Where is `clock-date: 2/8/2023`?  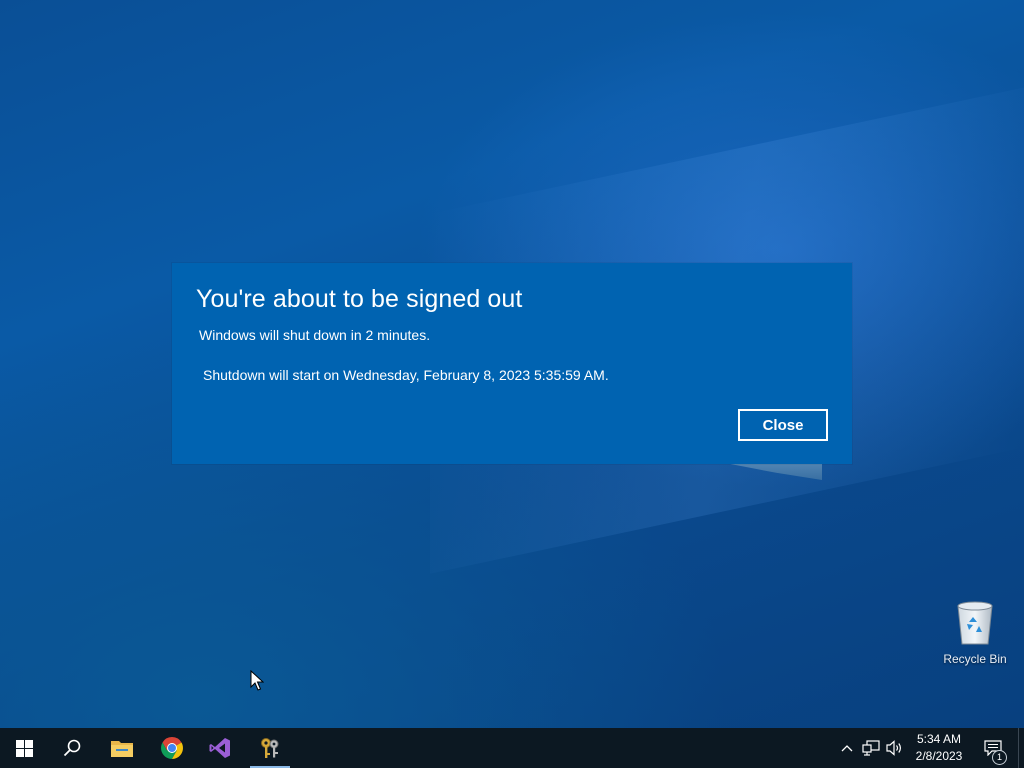 clock-date: 2/8/2023 is located at coordinates (939, 756).